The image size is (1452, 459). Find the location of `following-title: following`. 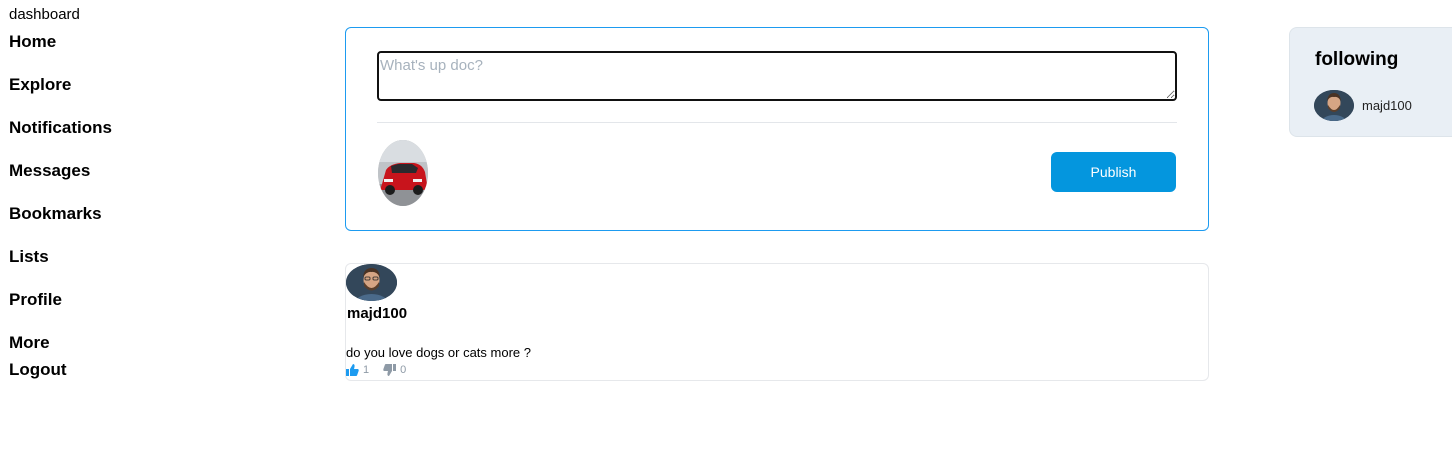

following-title: following is located at coordinates (1357, 59).